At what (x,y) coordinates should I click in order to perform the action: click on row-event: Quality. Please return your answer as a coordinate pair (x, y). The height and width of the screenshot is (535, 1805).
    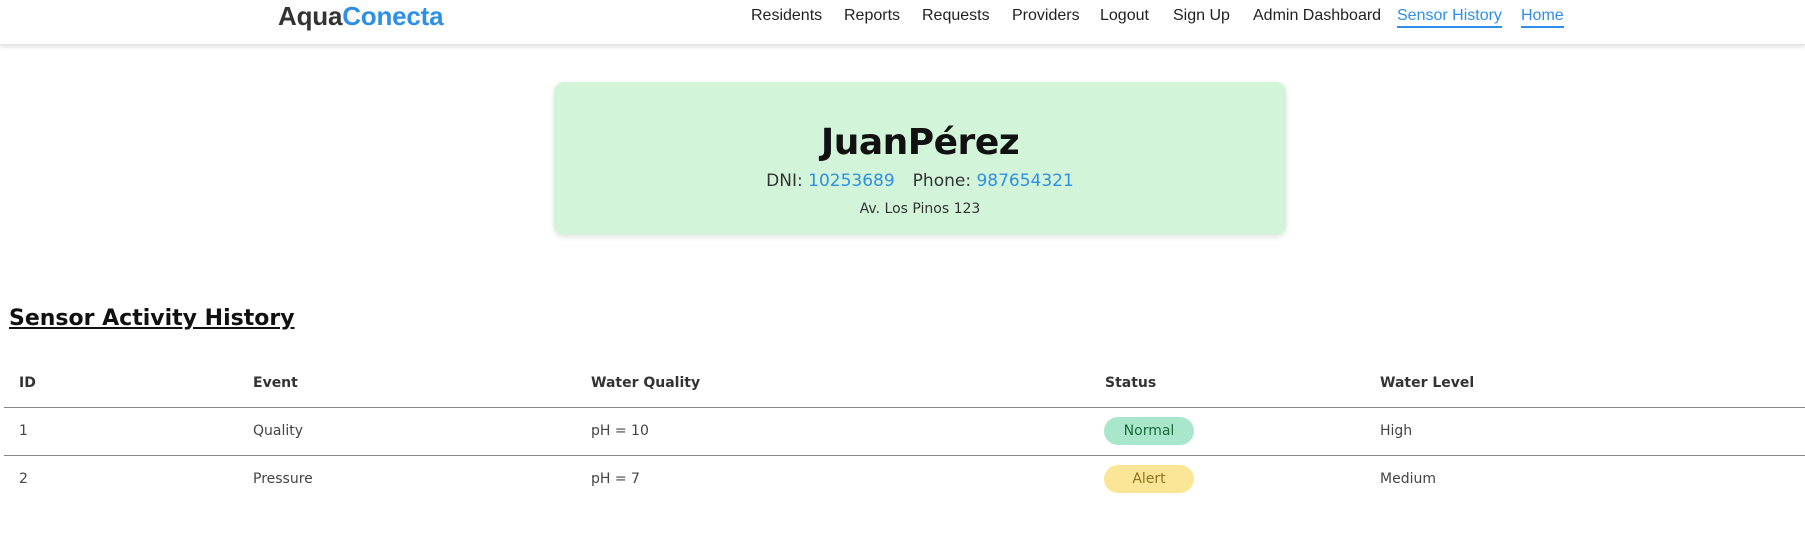
    Looking at the image, I should click on (278, 431).